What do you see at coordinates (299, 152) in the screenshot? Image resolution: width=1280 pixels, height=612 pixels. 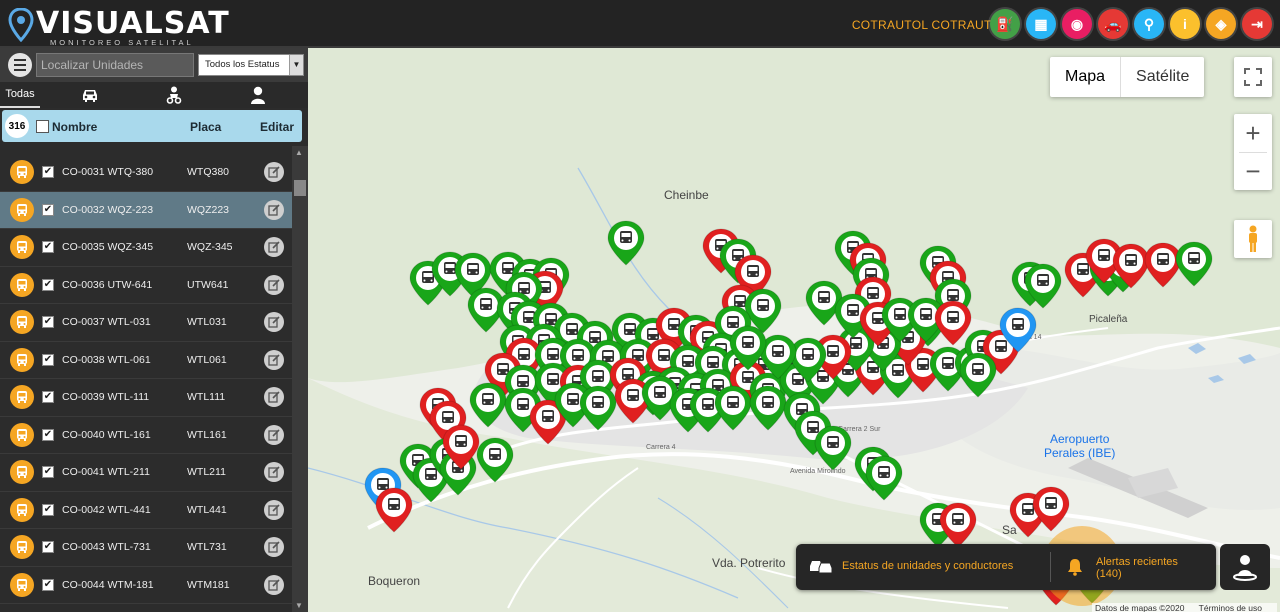 I see `scroll-up-icon: ▲` at bounding box center [299, 152].